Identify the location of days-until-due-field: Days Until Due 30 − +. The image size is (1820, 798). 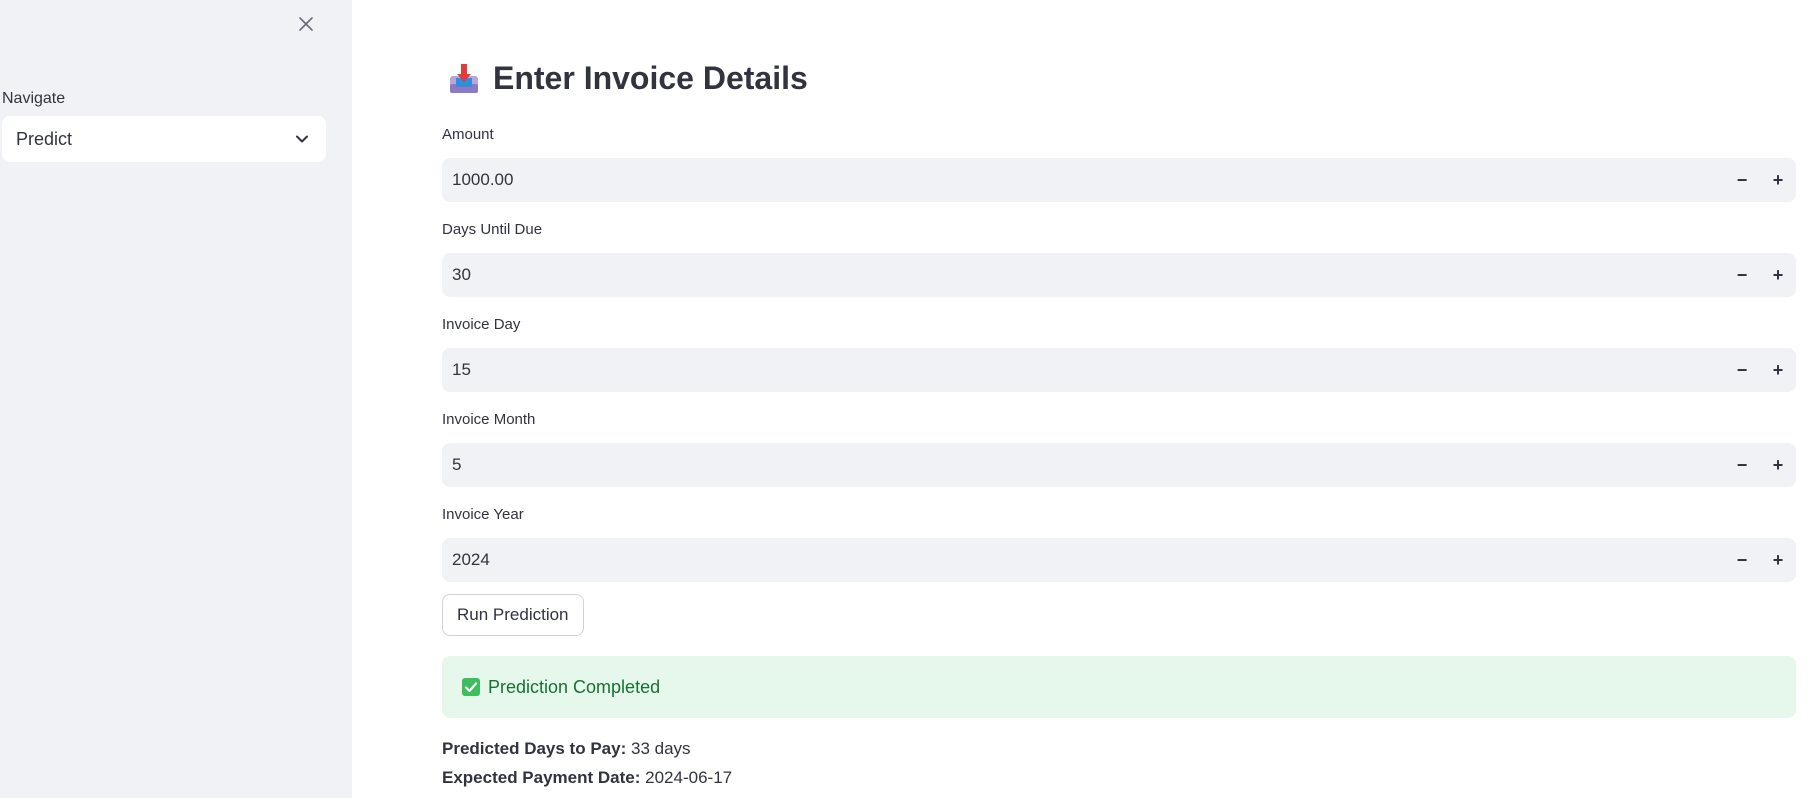
(1119, 258).